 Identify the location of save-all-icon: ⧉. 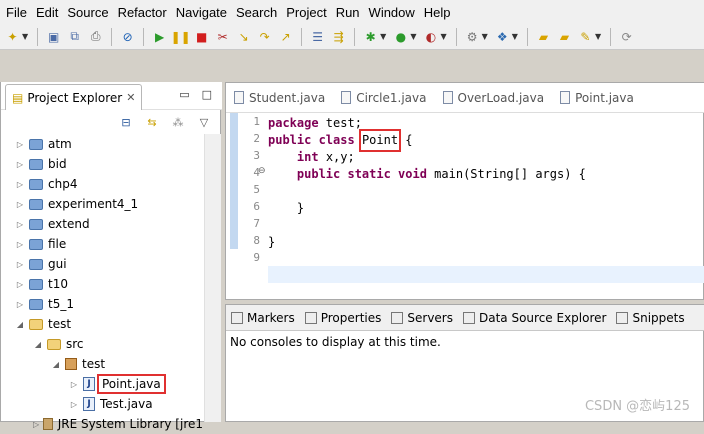
(74, 36).